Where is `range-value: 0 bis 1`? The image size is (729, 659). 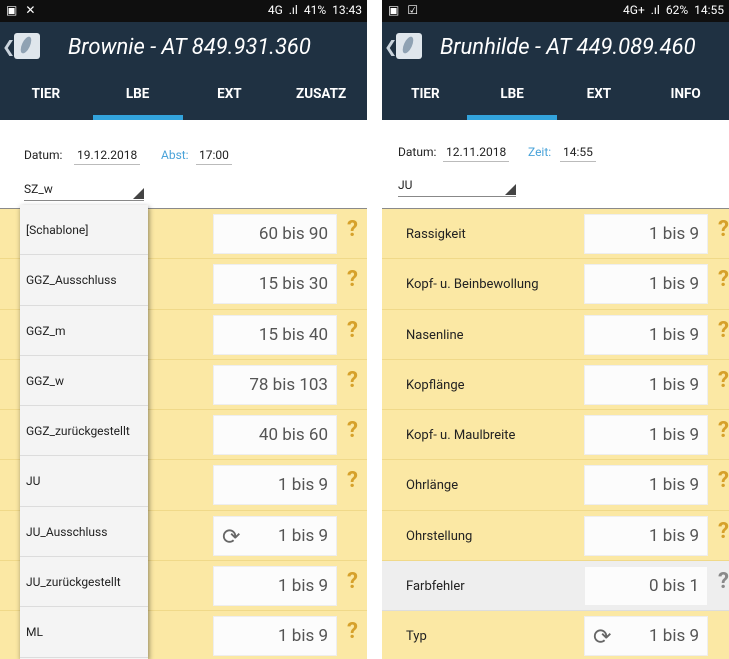 range-value: 0 bis 1 is located at coordinates (674, 586).